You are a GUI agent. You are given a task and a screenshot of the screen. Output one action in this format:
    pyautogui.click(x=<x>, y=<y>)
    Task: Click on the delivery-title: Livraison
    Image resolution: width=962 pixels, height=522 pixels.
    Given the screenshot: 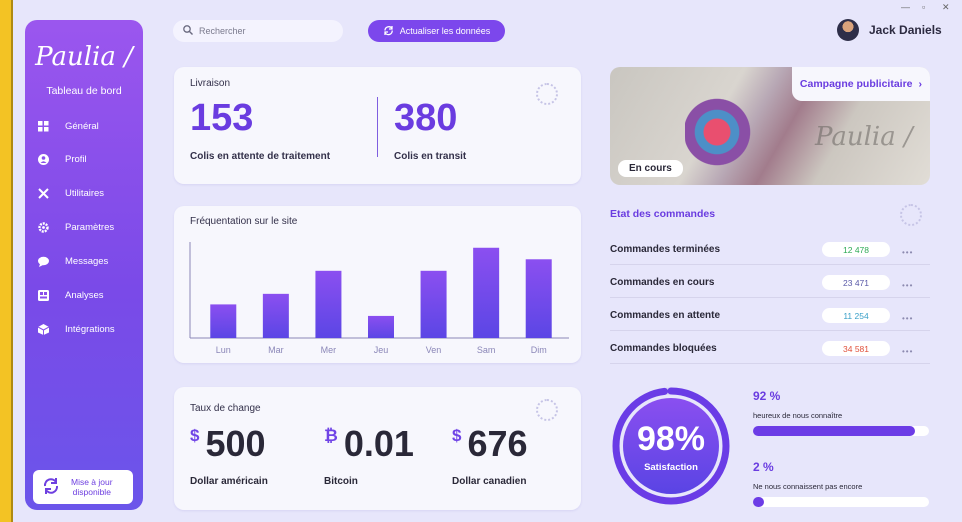 What is the action you would take?
    pyautogui.click(x=210, y=83)
    